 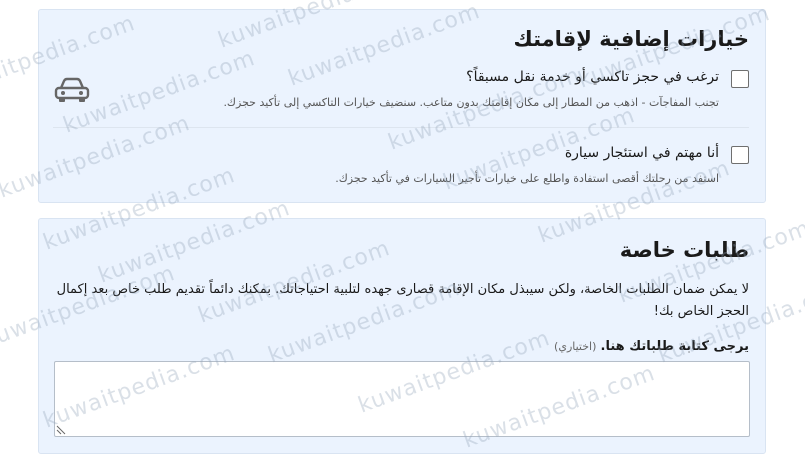 What do you see at coordinates (674, 346) in the screenshot?
I see `special-requests-label-text: يرجى كتابة طلباتك هنا.` at bounding box center [674, 346].